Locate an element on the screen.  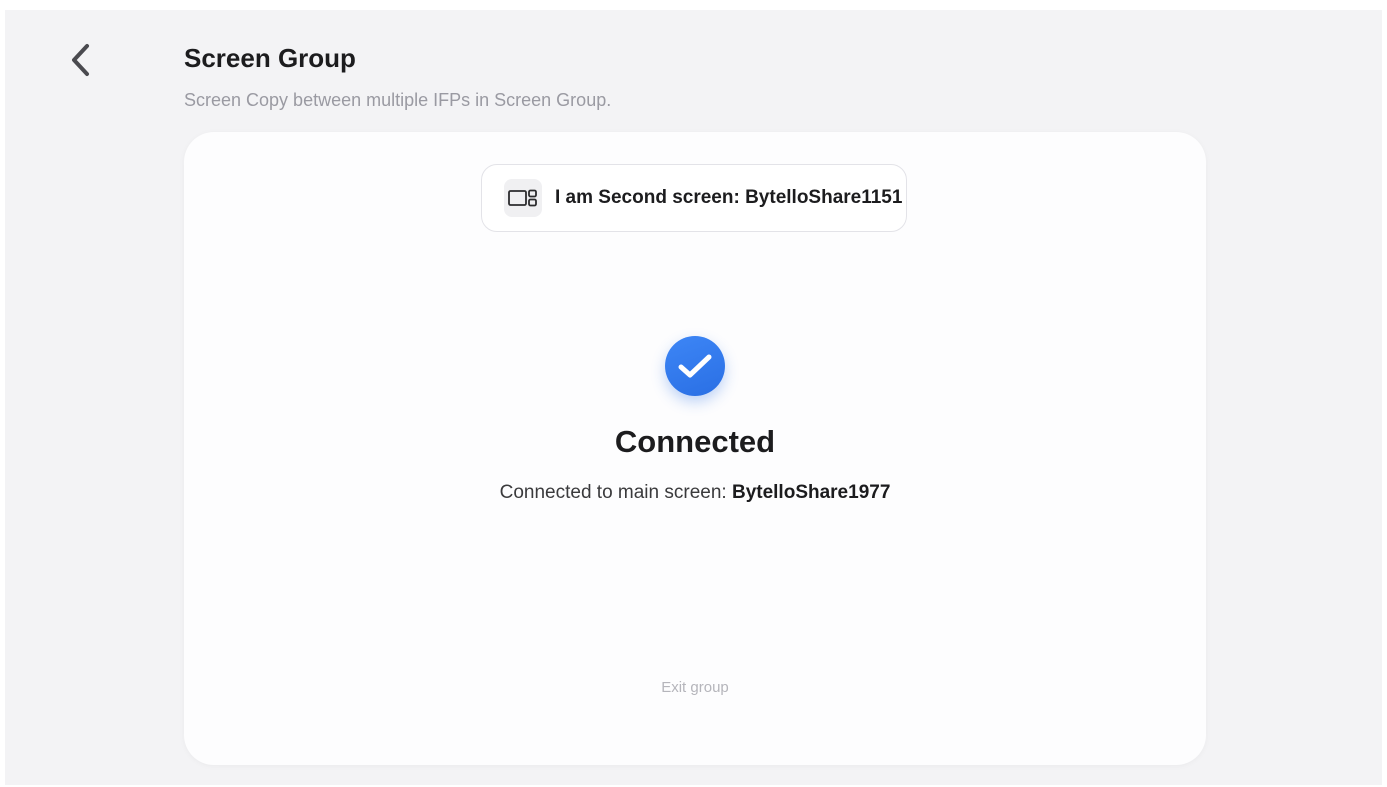
exit-group-button: Exit group is located at coordinates (695, 687).